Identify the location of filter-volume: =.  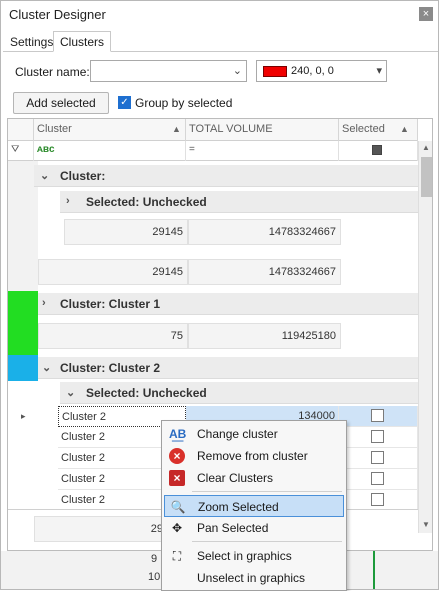
(262, 151).